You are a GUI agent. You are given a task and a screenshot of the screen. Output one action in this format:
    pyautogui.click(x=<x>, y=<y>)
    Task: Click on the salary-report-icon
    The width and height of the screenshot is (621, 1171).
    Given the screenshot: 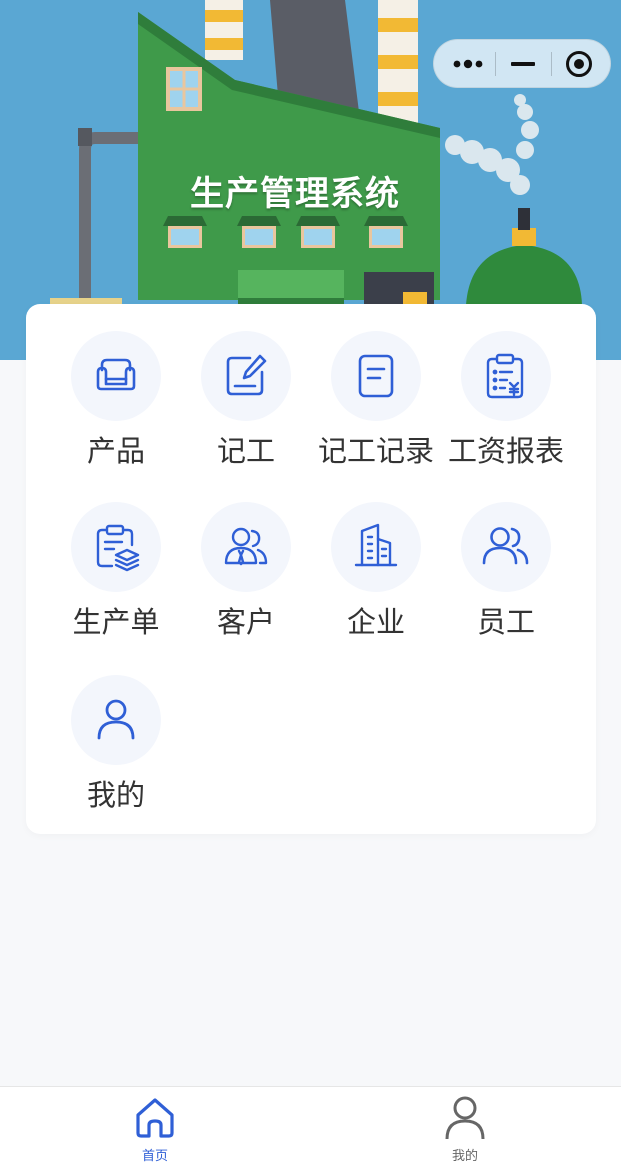 What is the action you would take?
    pyautogui.click(x=505, y=376)
    